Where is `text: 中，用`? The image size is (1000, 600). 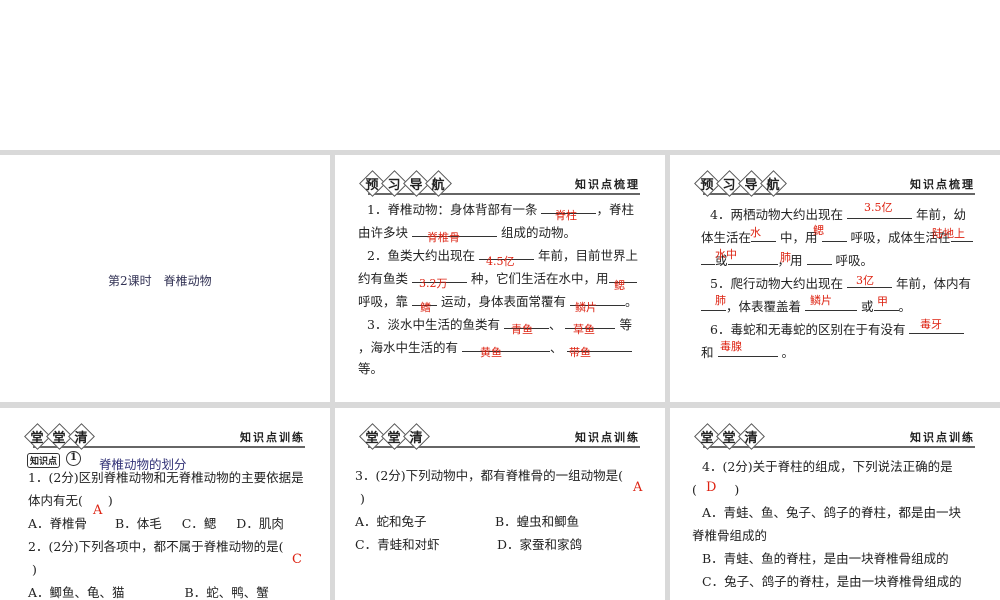 text: 中，用 is located at coordinates (799, 237).